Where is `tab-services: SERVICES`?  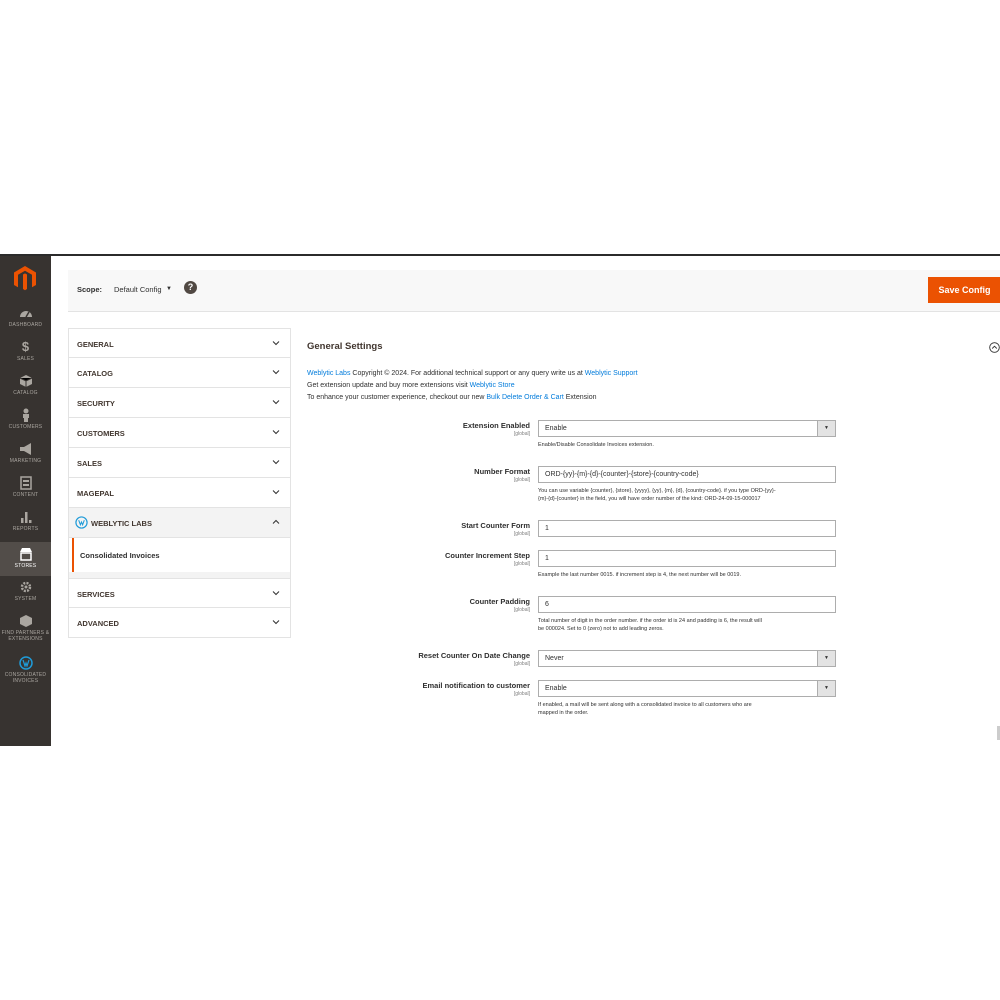 tab-services: SERVICES is located at coordinates (179, 593).